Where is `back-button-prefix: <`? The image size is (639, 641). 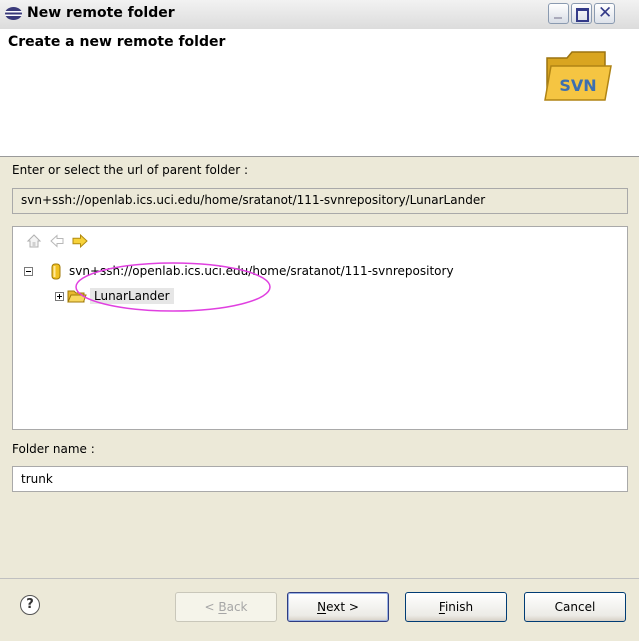 back-button-prefix: < is located at coordinates (211, 607).